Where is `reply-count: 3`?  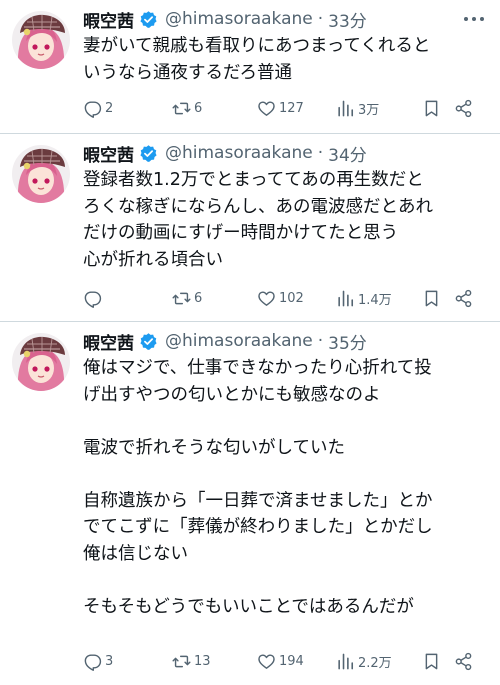
reply-count: 3 is located at coordinates (109, 661).